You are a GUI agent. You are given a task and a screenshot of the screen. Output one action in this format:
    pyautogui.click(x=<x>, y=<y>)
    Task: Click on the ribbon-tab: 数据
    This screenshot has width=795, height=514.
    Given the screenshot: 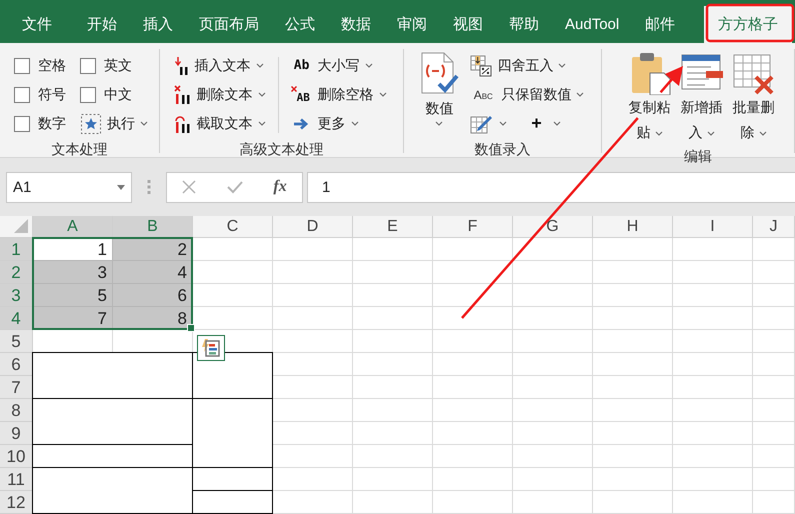 What is the action you would take?
    pyautogui.click(x=356, y=24)
    